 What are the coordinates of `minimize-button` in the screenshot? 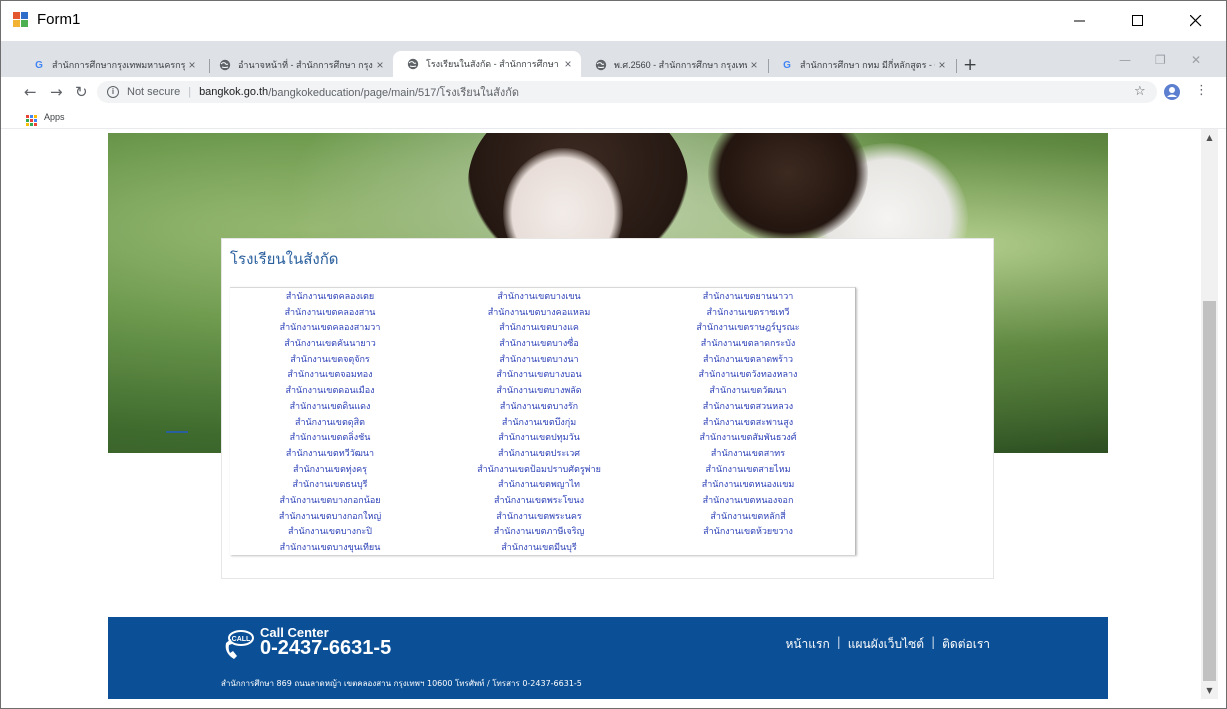 It's located at (1080, 21).